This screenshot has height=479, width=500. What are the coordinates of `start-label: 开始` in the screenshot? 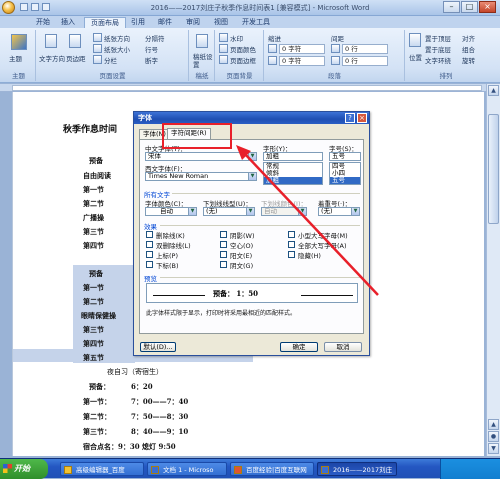 It's located at (22, 468).